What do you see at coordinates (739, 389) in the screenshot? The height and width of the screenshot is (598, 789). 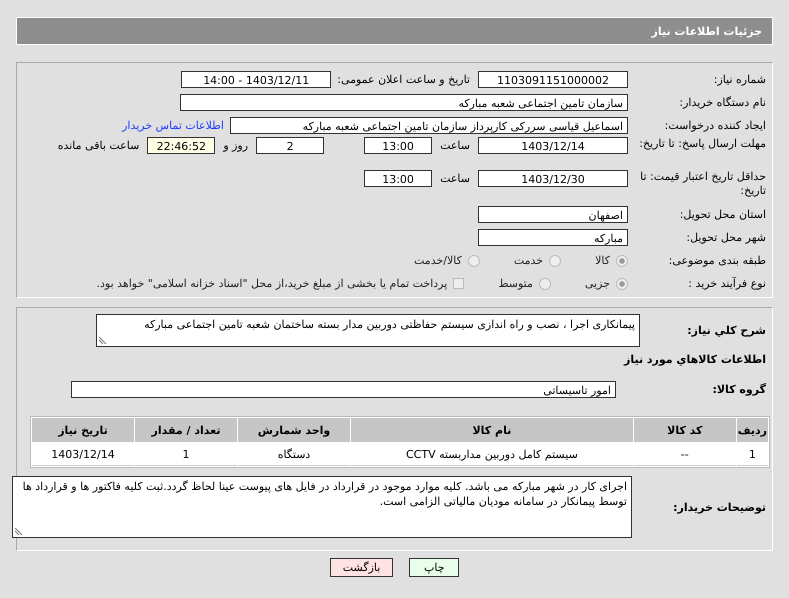 I see `field-label: گروه كالا:` at bounding box center [739, 389].